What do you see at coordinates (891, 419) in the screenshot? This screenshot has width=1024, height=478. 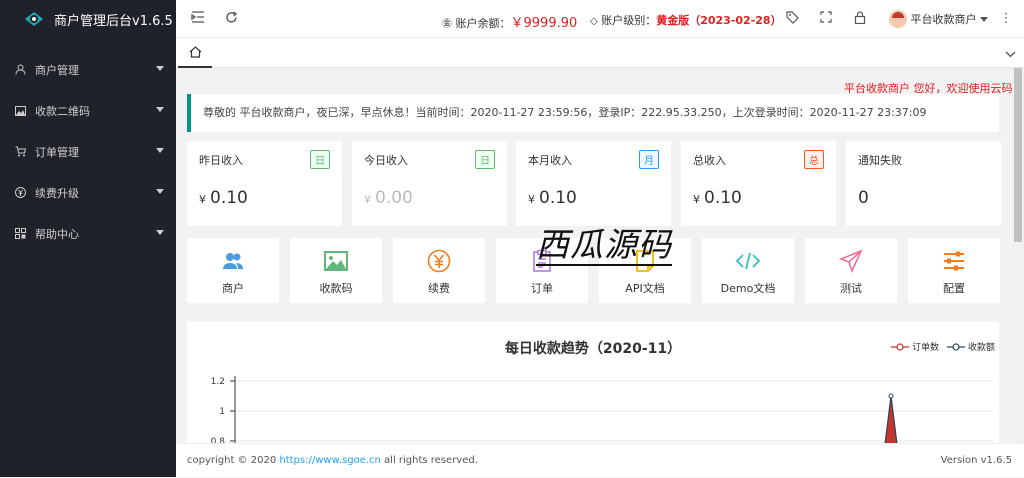 I see `series-peak` at bounding box center [891, 419].